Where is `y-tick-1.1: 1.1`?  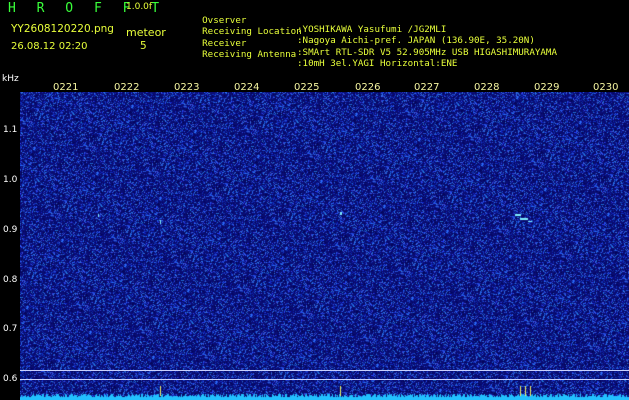
y-tick-1.1: 1.1 is located at coordinates (10, 130).